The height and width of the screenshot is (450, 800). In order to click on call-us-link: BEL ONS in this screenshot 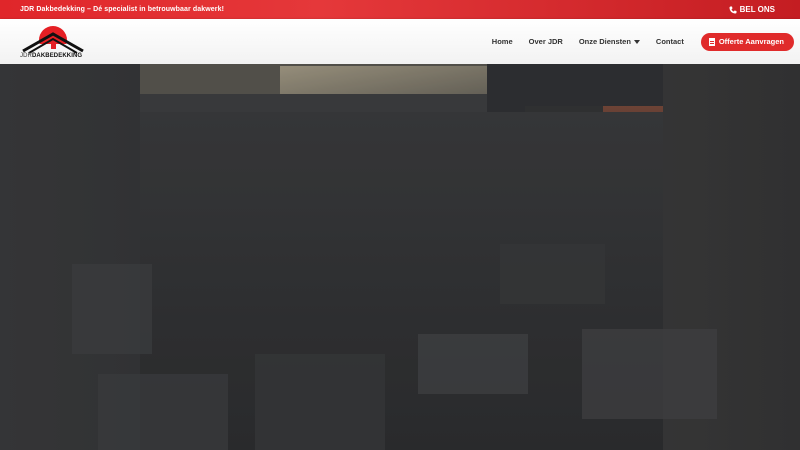, I will do `click(752, 9)`.